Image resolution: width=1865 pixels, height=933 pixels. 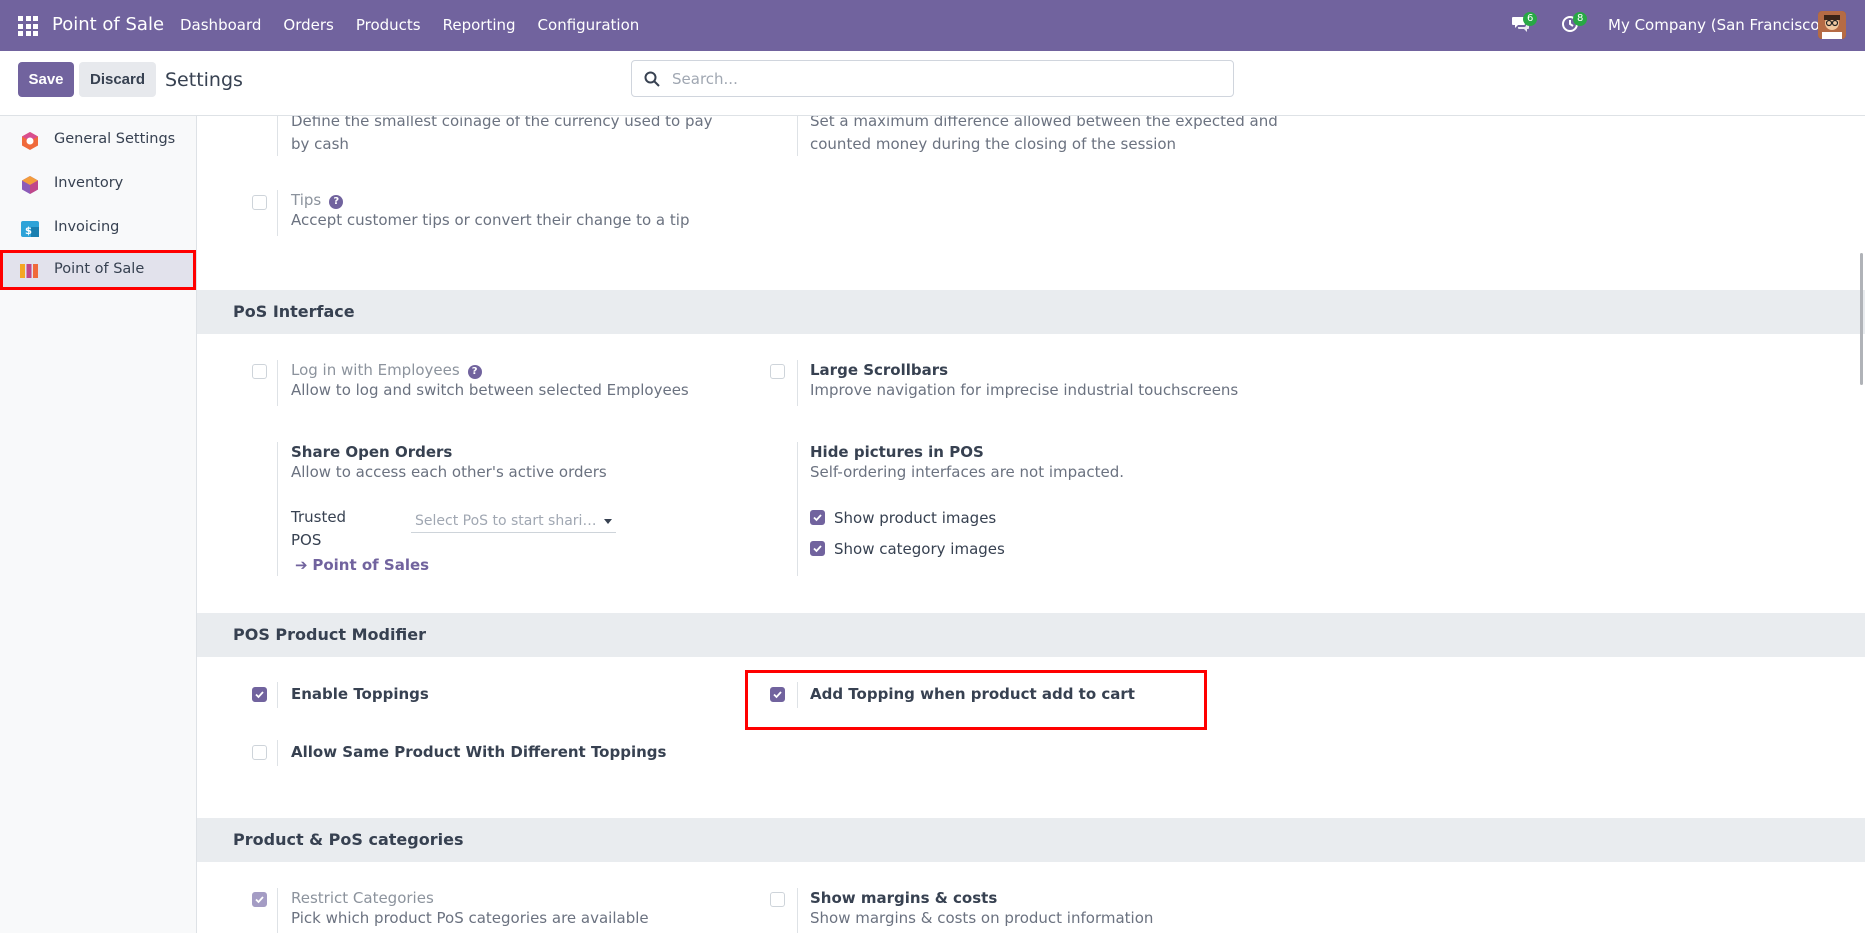 What do you see at coordinates (915, 518) in the screenshot?
I see `show-product-images-label: Show product images` at bounding box center [915, 518].